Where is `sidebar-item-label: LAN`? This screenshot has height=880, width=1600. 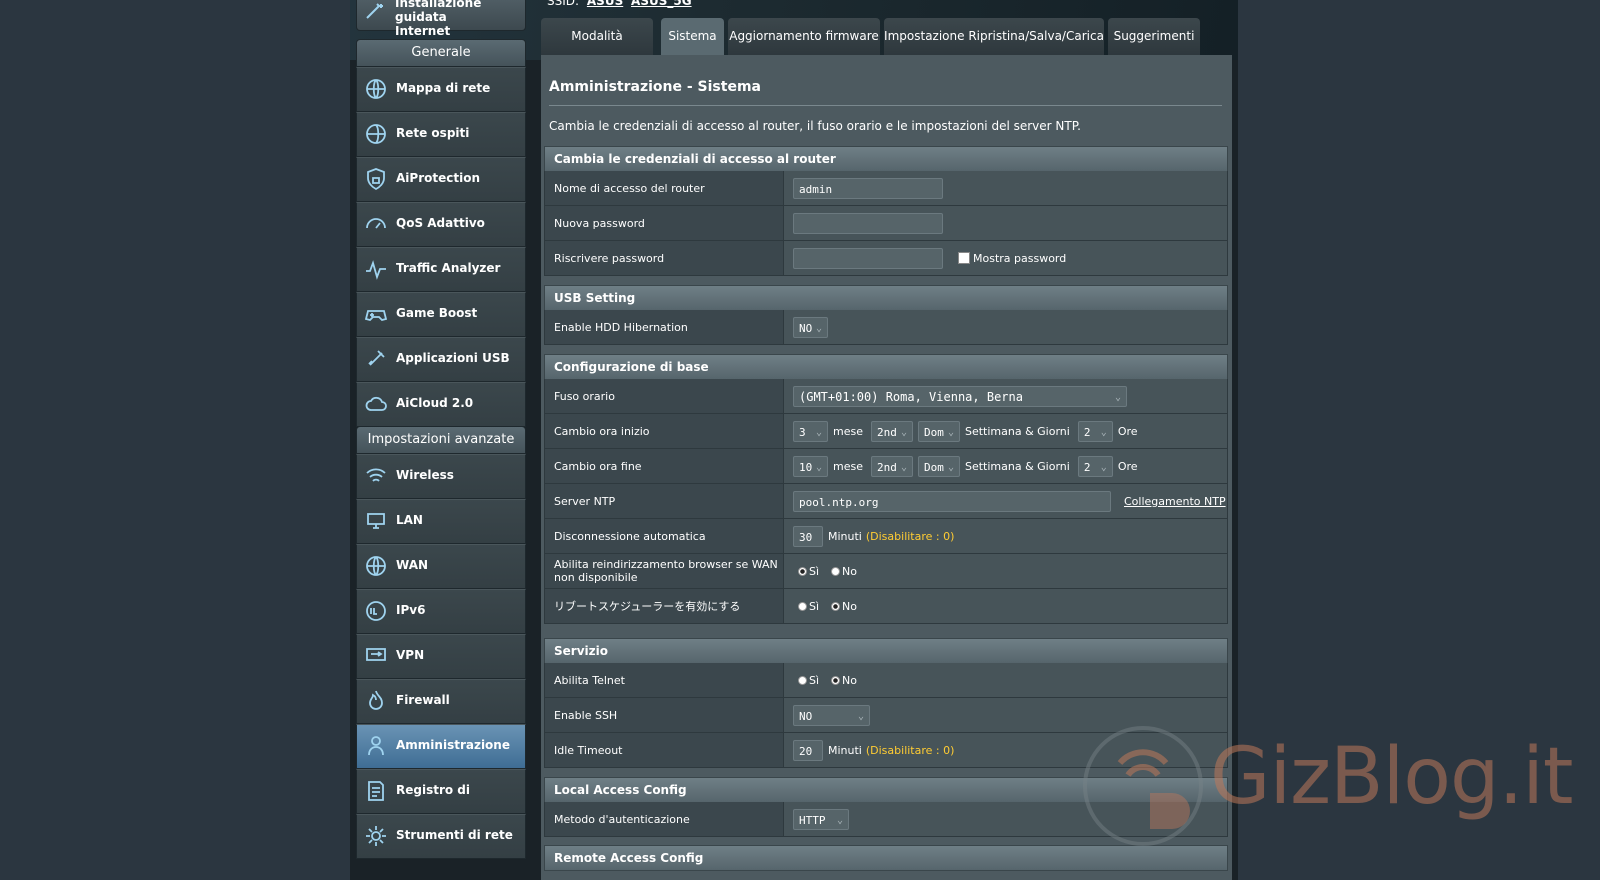
sidebar-item-label: LAN is located at coordinates (409, 520).